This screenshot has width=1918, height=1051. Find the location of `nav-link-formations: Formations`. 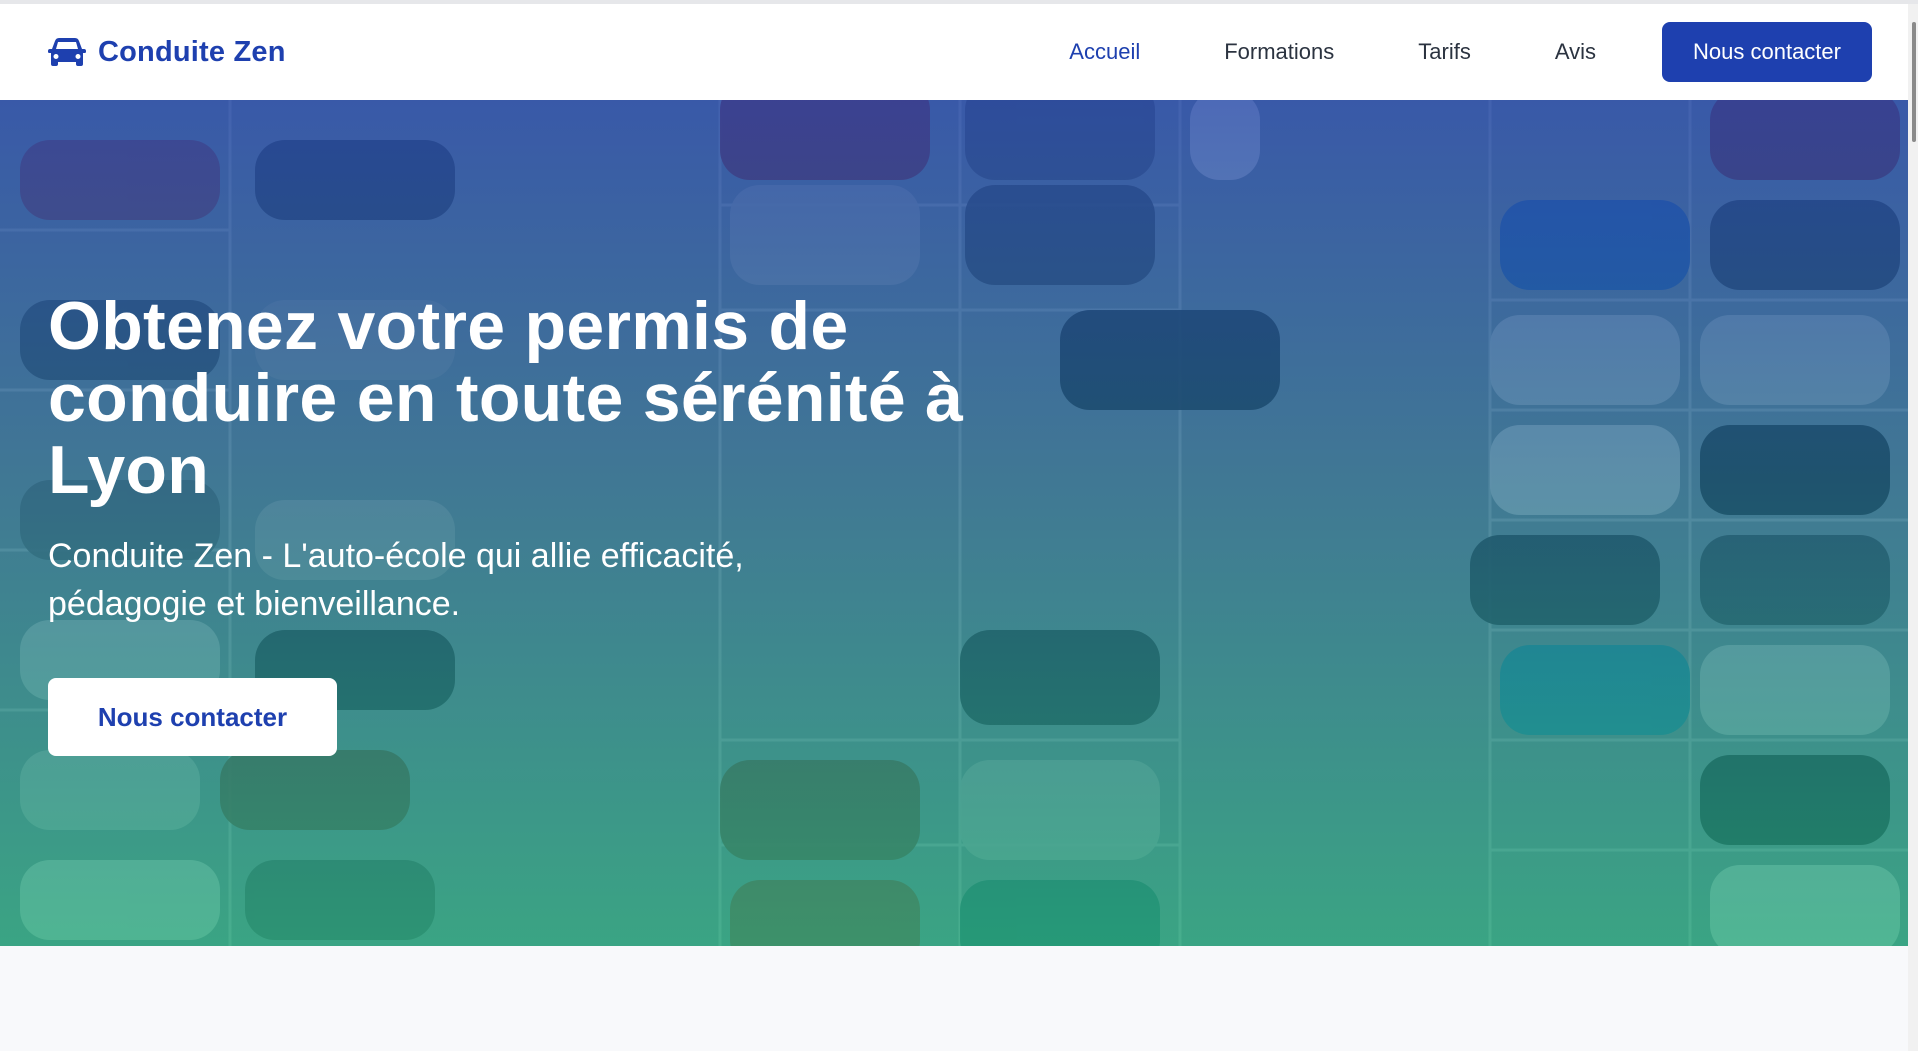

nav-link-formations: Formations is located at coordinates (1279, 52).